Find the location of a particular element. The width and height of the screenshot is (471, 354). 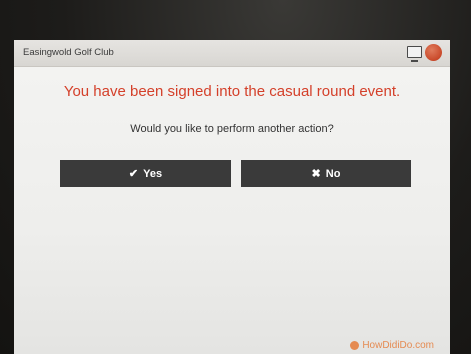

no-button: ✖ No is located at coordinates (326, 173).